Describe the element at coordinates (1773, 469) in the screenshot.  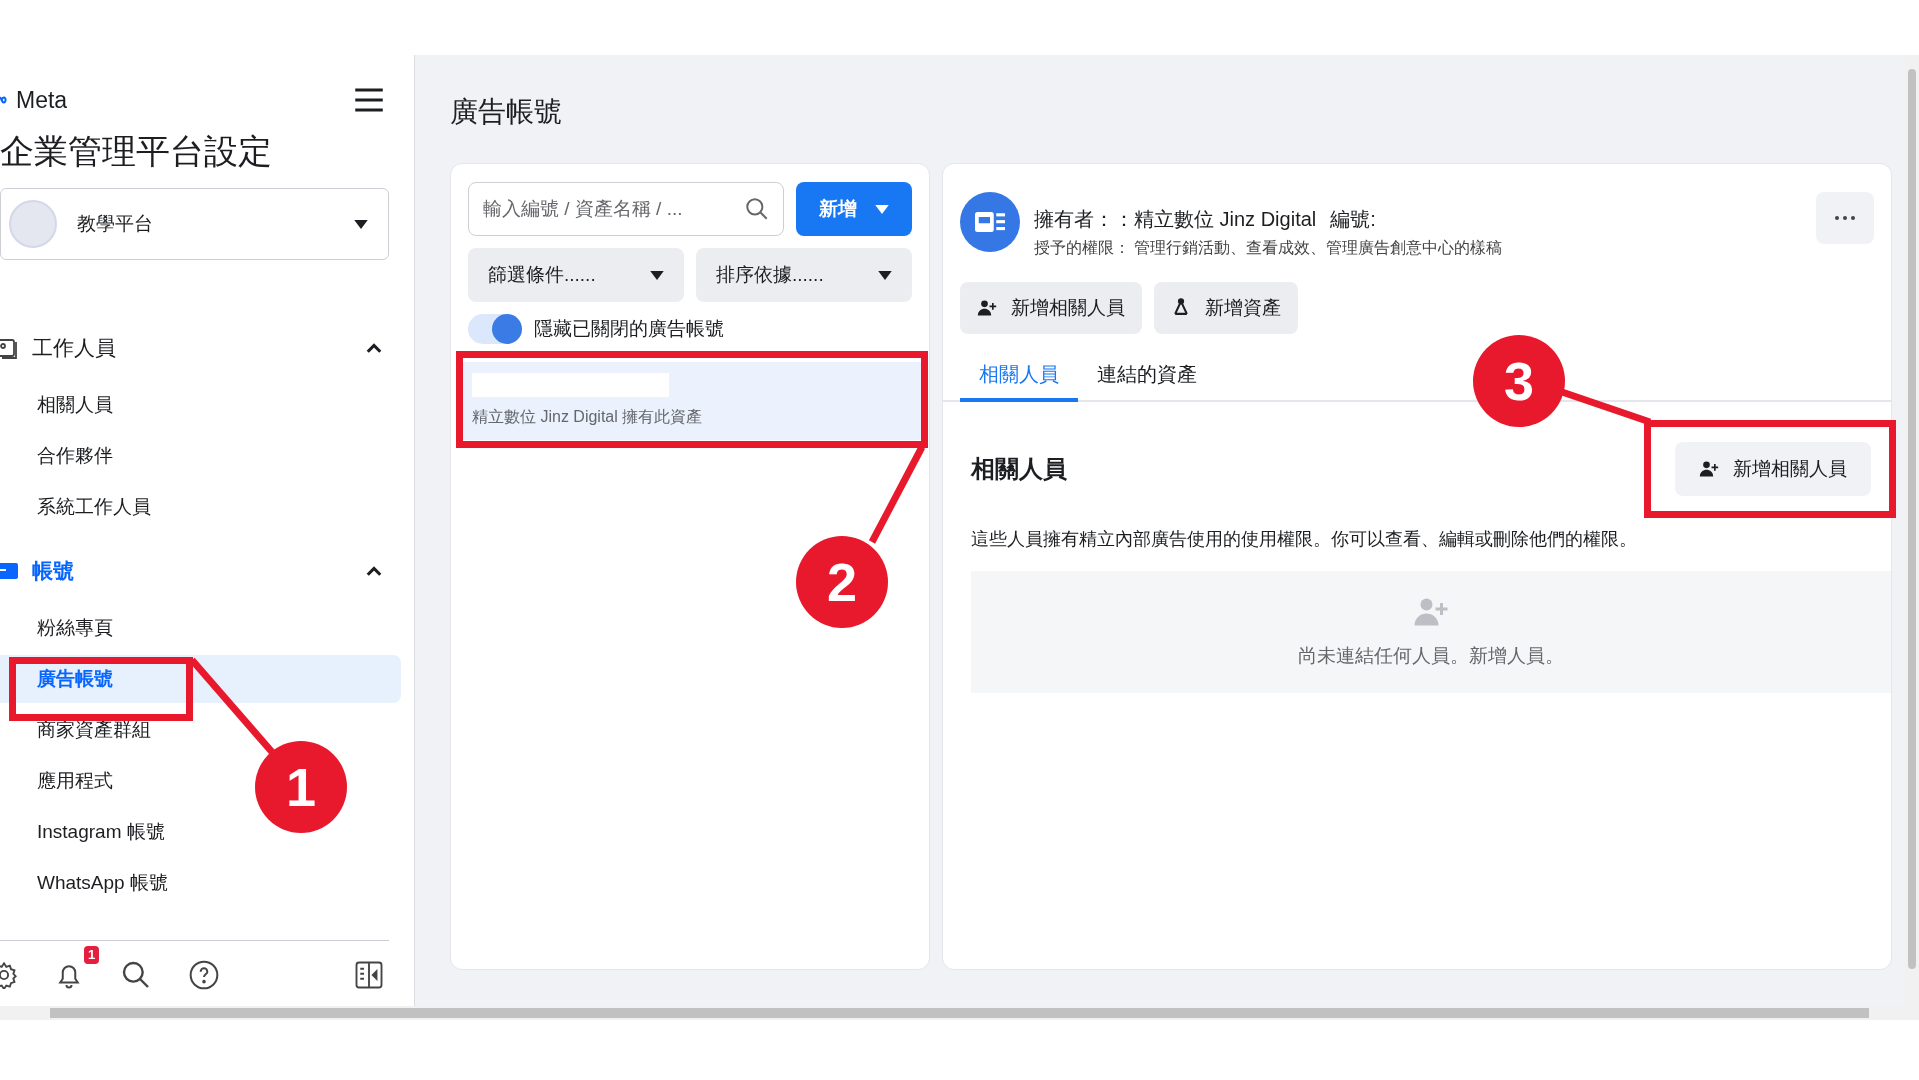
I see `add-person-button: 新增相關人員` at that location.